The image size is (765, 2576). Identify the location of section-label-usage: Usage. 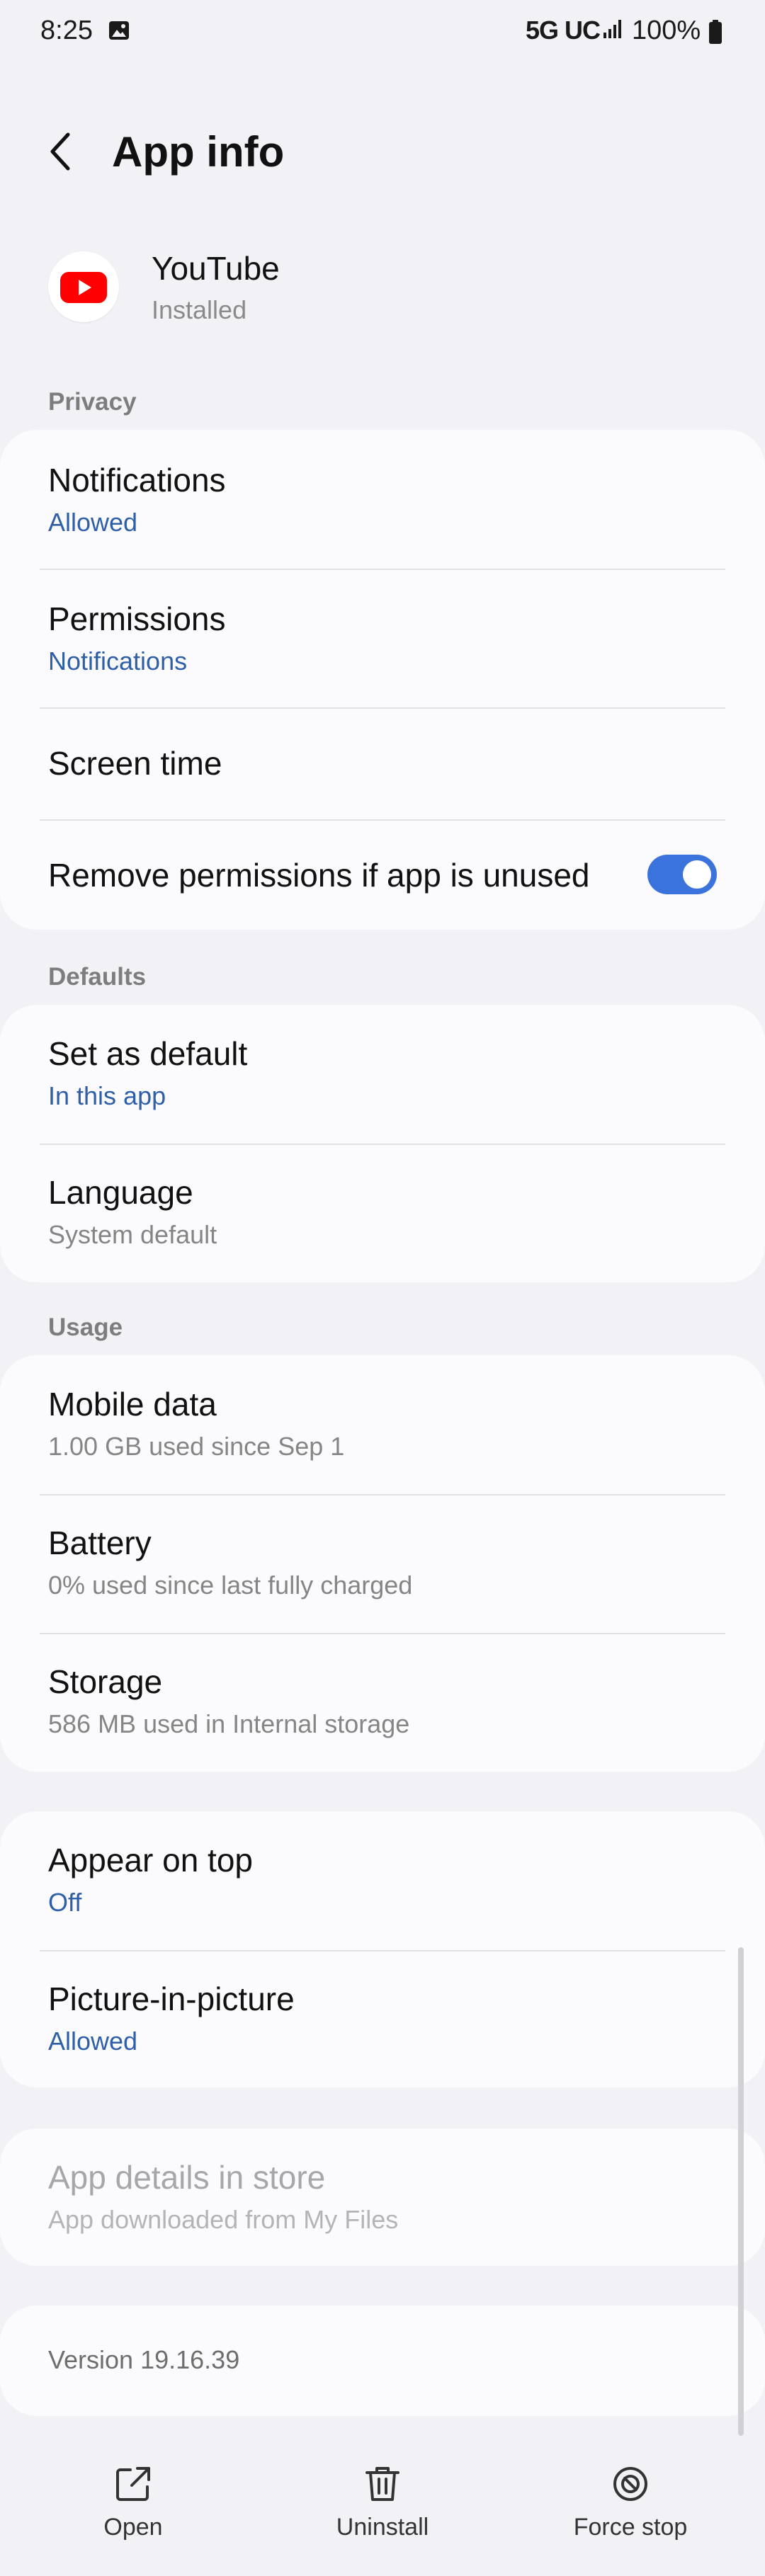
(86, 1327).